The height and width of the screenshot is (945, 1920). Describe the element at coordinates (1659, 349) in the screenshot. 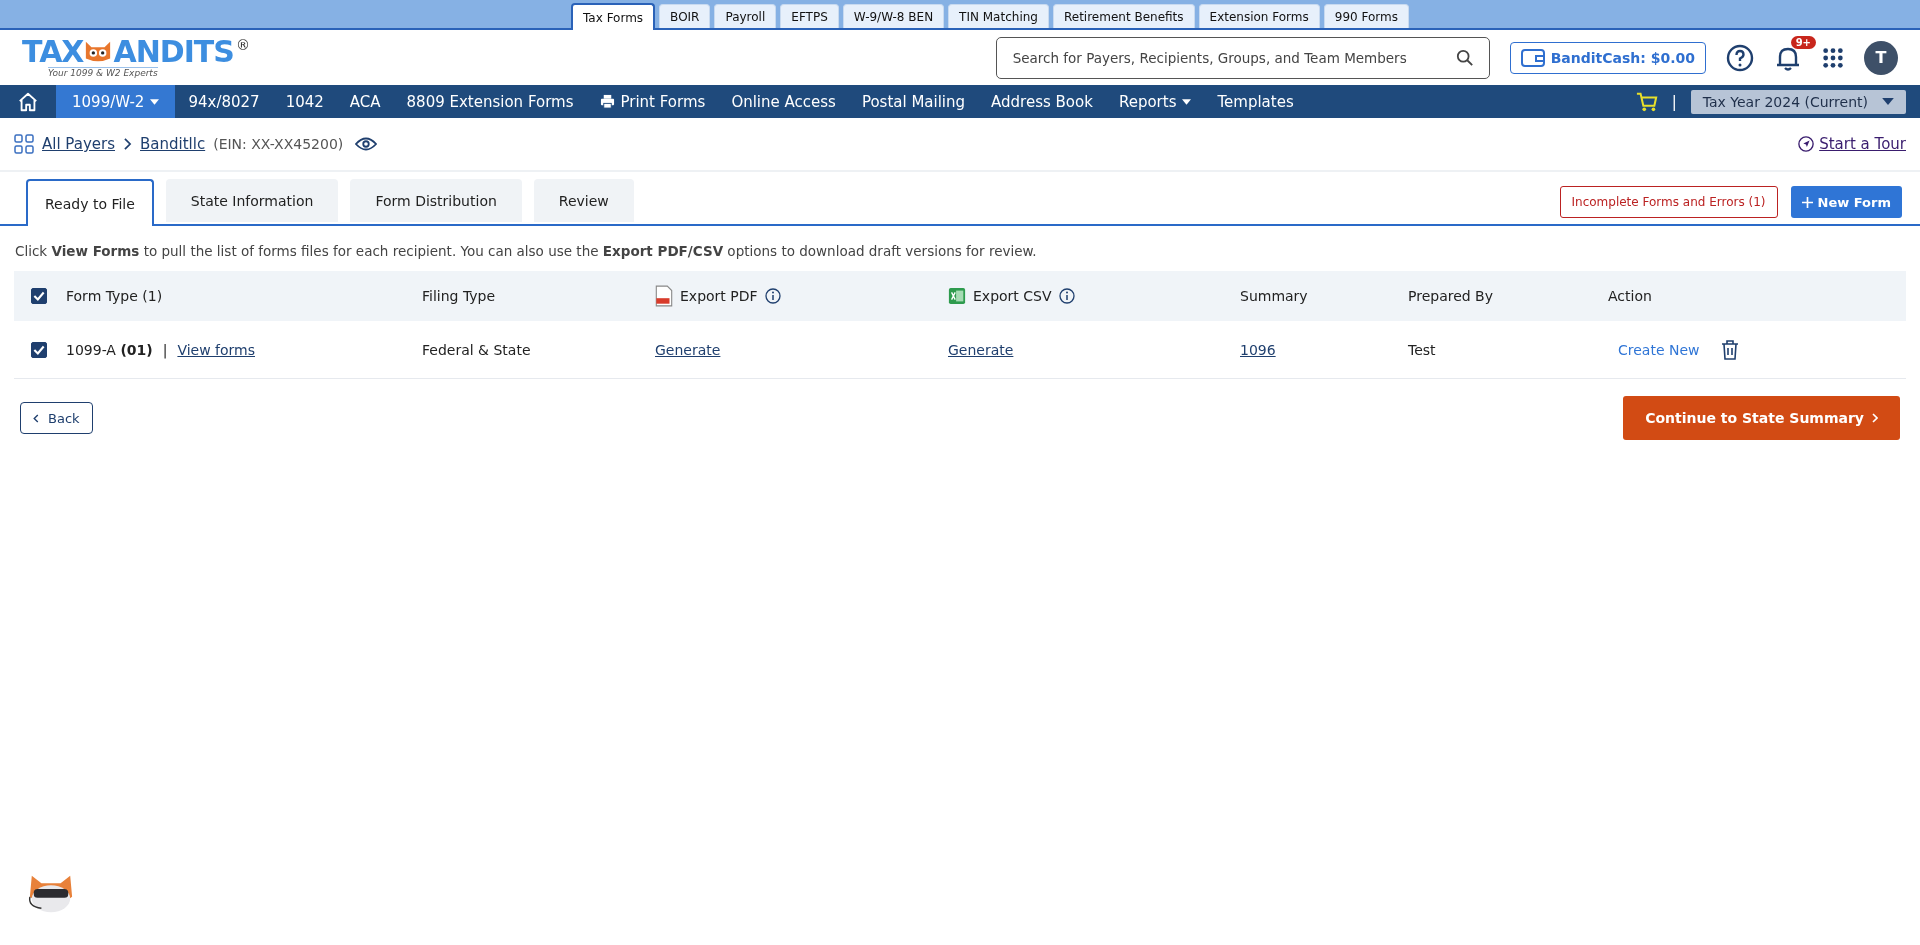

I see `create-new-link: Create New` at that location.